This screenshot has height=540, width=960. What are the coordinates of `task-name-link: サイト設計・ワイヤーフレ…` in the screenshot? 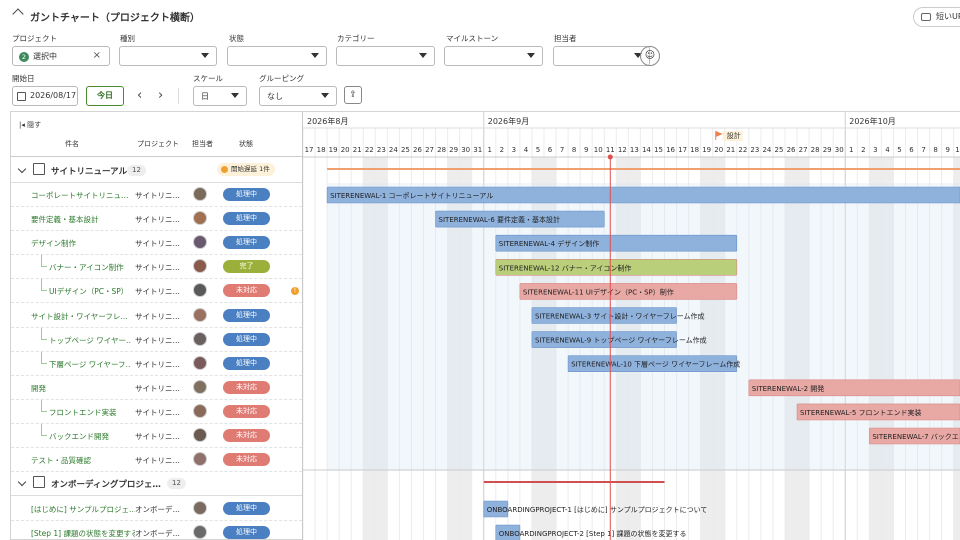 It's located at (83, 316).